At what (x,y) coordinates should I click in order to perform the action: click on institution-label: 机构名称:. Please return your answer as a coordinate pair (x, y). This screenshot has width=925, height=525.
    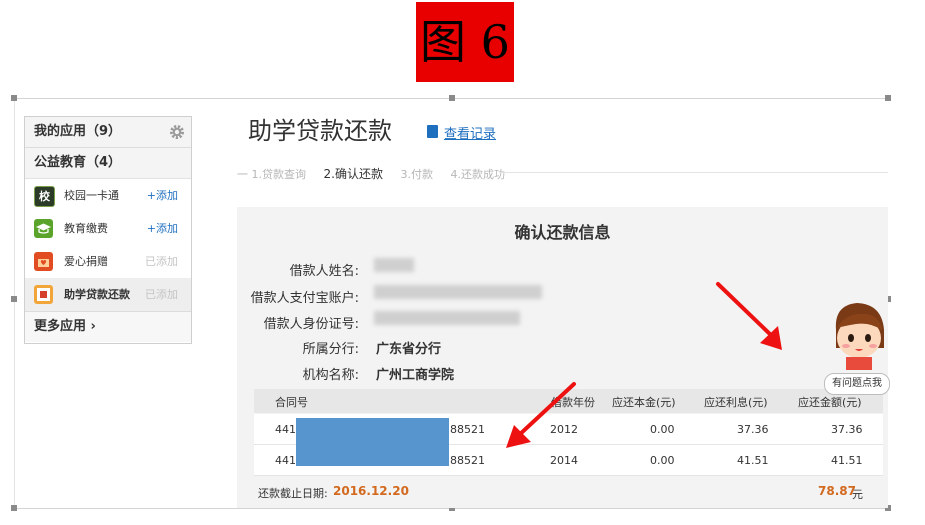
    Looking at the image, I should click on (330, 375).